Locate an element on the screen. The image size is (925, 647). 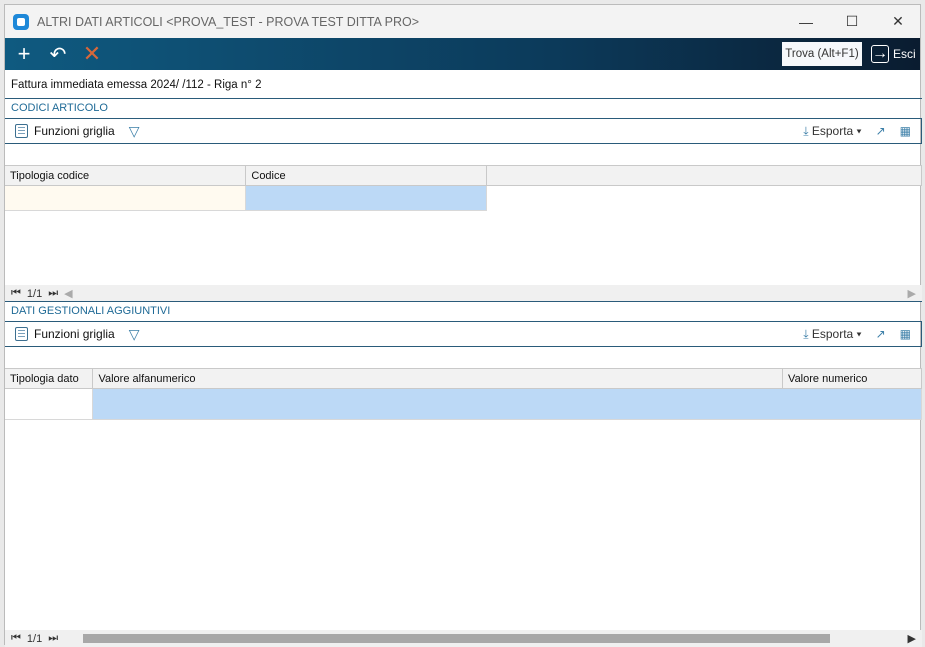
scroll-left-icon: ◀ is located at coordinates (68, 293).